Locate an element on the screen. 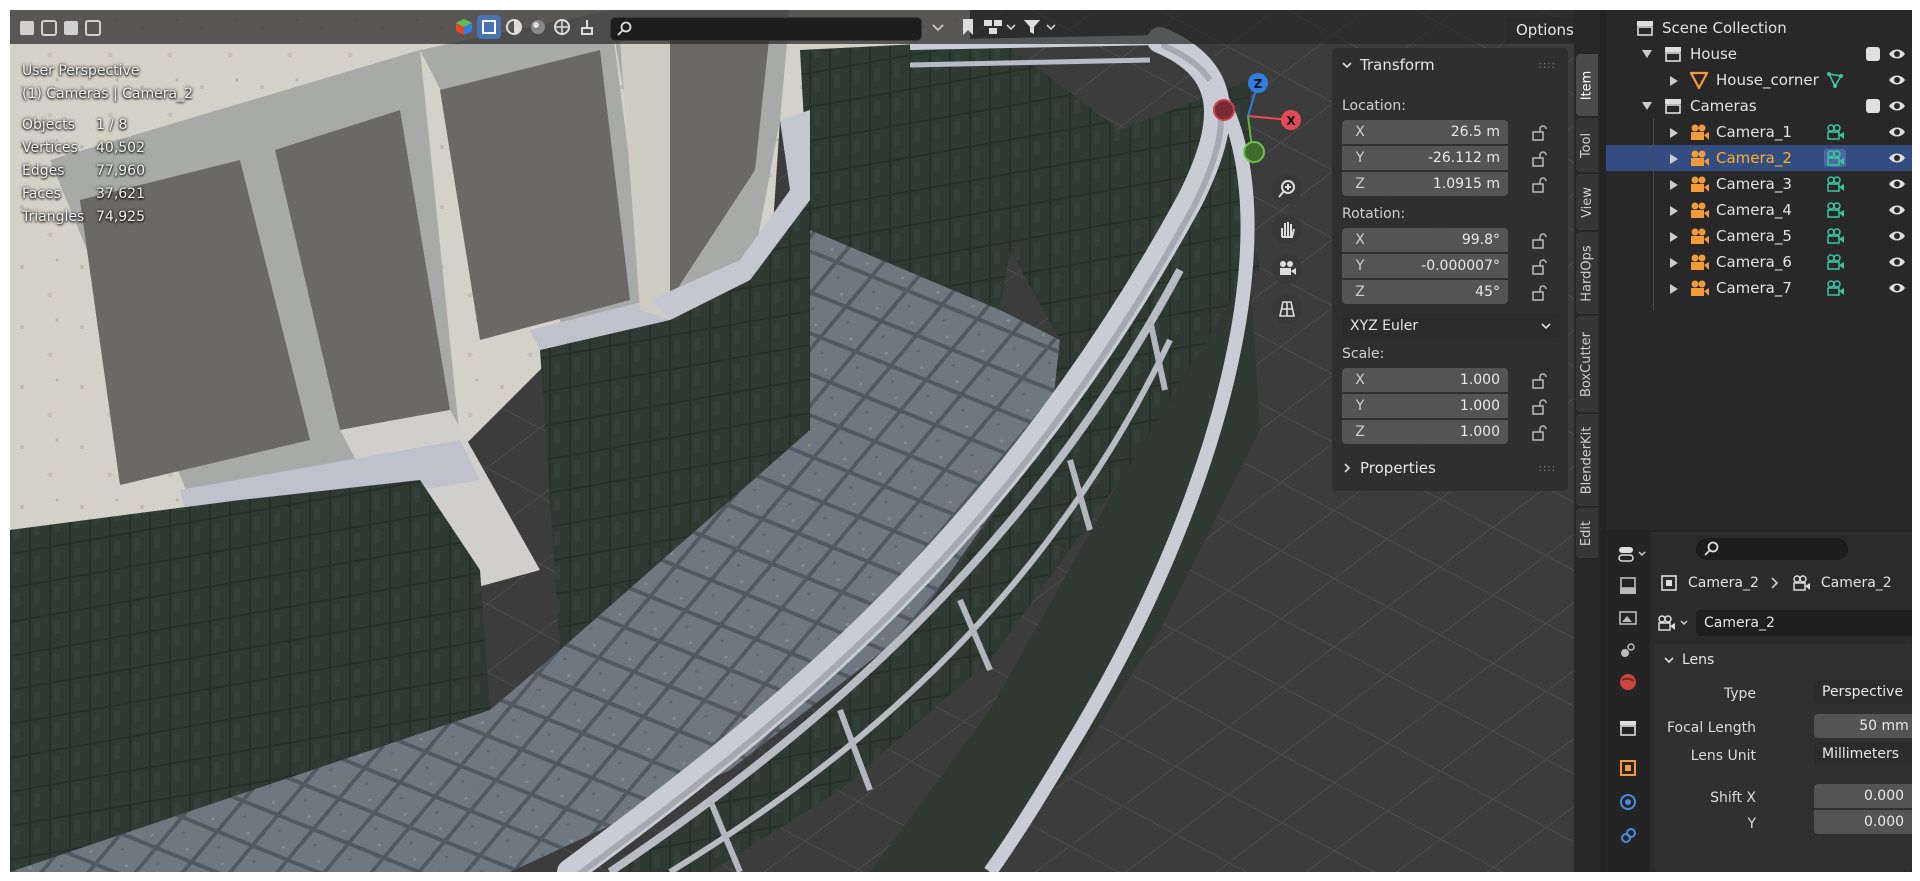 The height and width of the screenshot is (881, 1920). physics-tab-icon is located at coordinates (1628, 802).